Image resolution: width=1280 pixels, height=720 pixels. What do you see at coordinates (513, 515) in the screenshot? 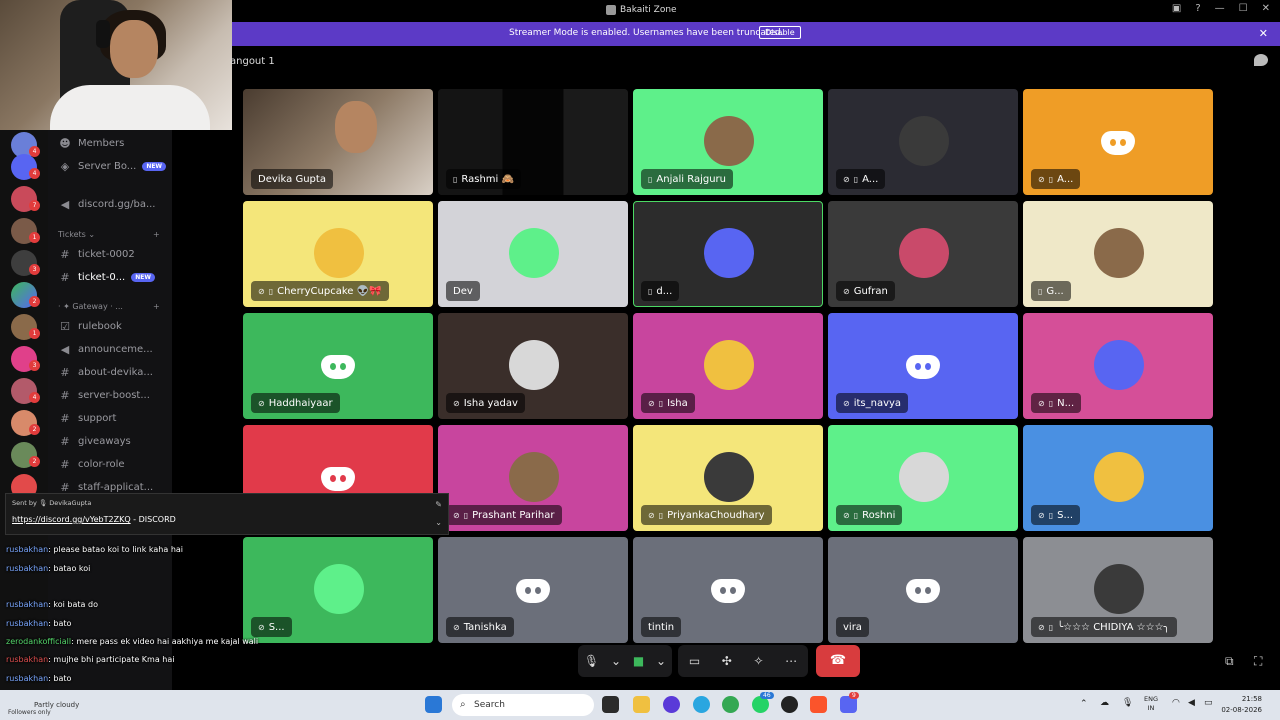
I see `participant-name: Prashant Parihar` at bounding box center [513, 515].